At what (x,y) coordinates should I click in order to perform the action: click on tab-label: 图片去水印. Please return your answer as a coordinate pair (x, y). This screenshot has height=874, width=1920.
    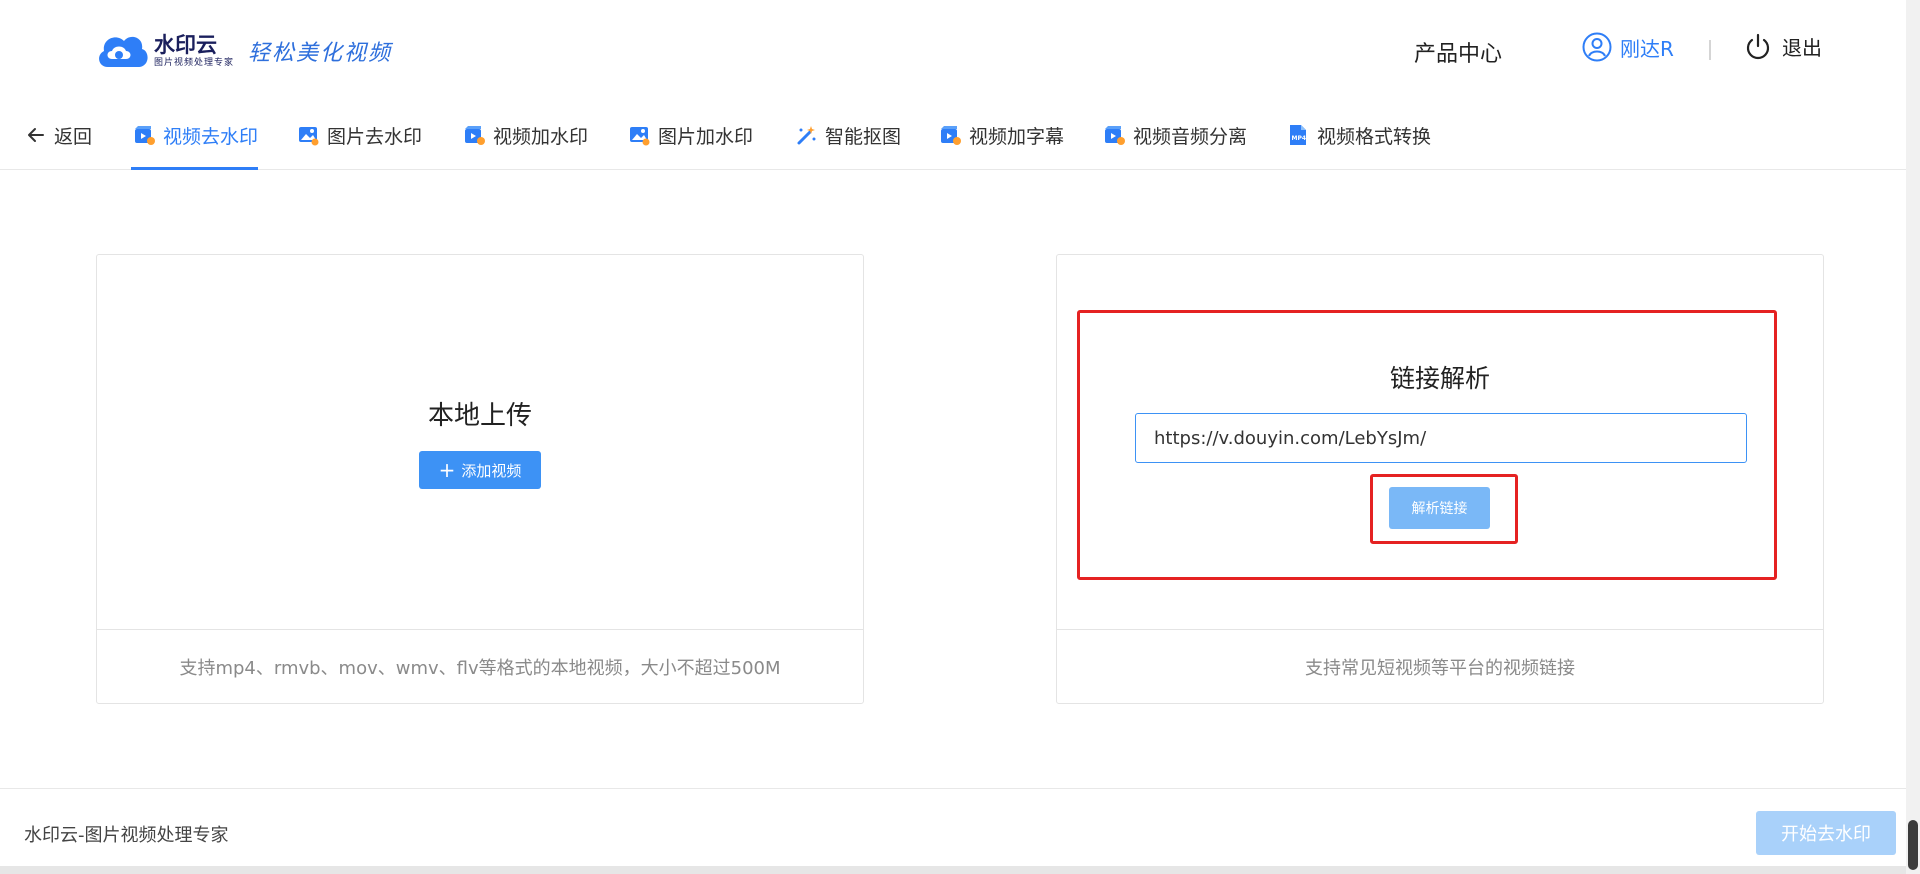
    Looking at the image, I should click on (375, 136).